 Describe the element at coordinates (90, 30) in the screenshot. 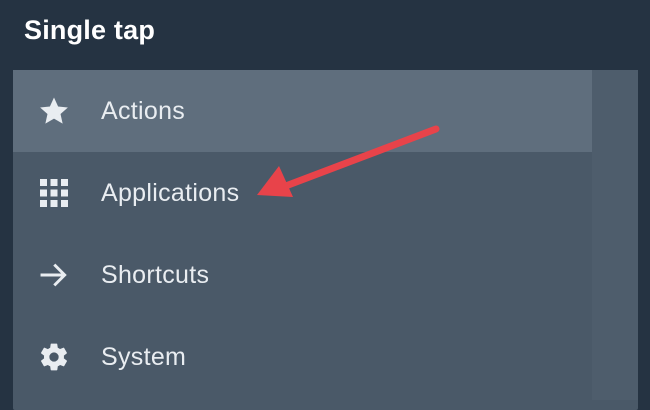

I see `page-title: Single tap` at that location.